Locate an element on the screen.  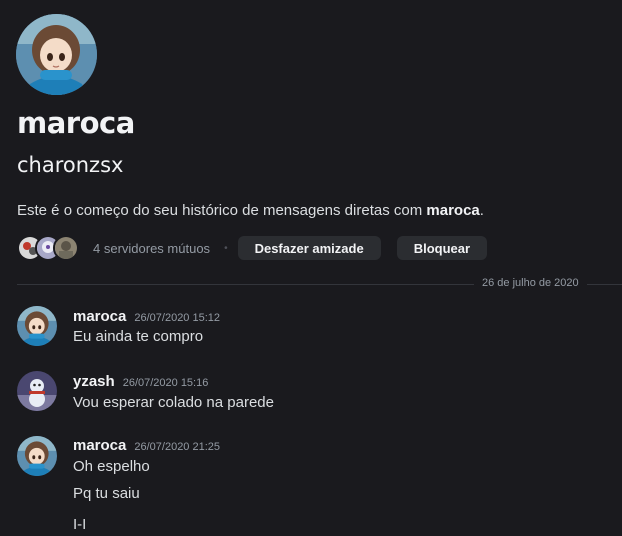
profile-username: charonzsx is located at coordinates (70, 165).